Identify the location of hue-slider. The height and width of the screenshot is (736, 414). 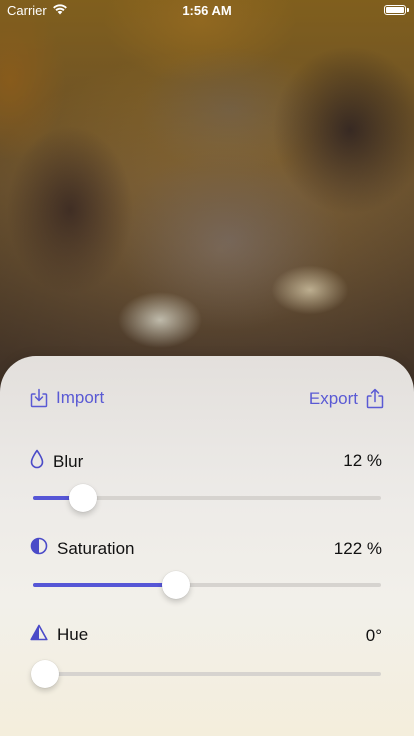
(205, 674).